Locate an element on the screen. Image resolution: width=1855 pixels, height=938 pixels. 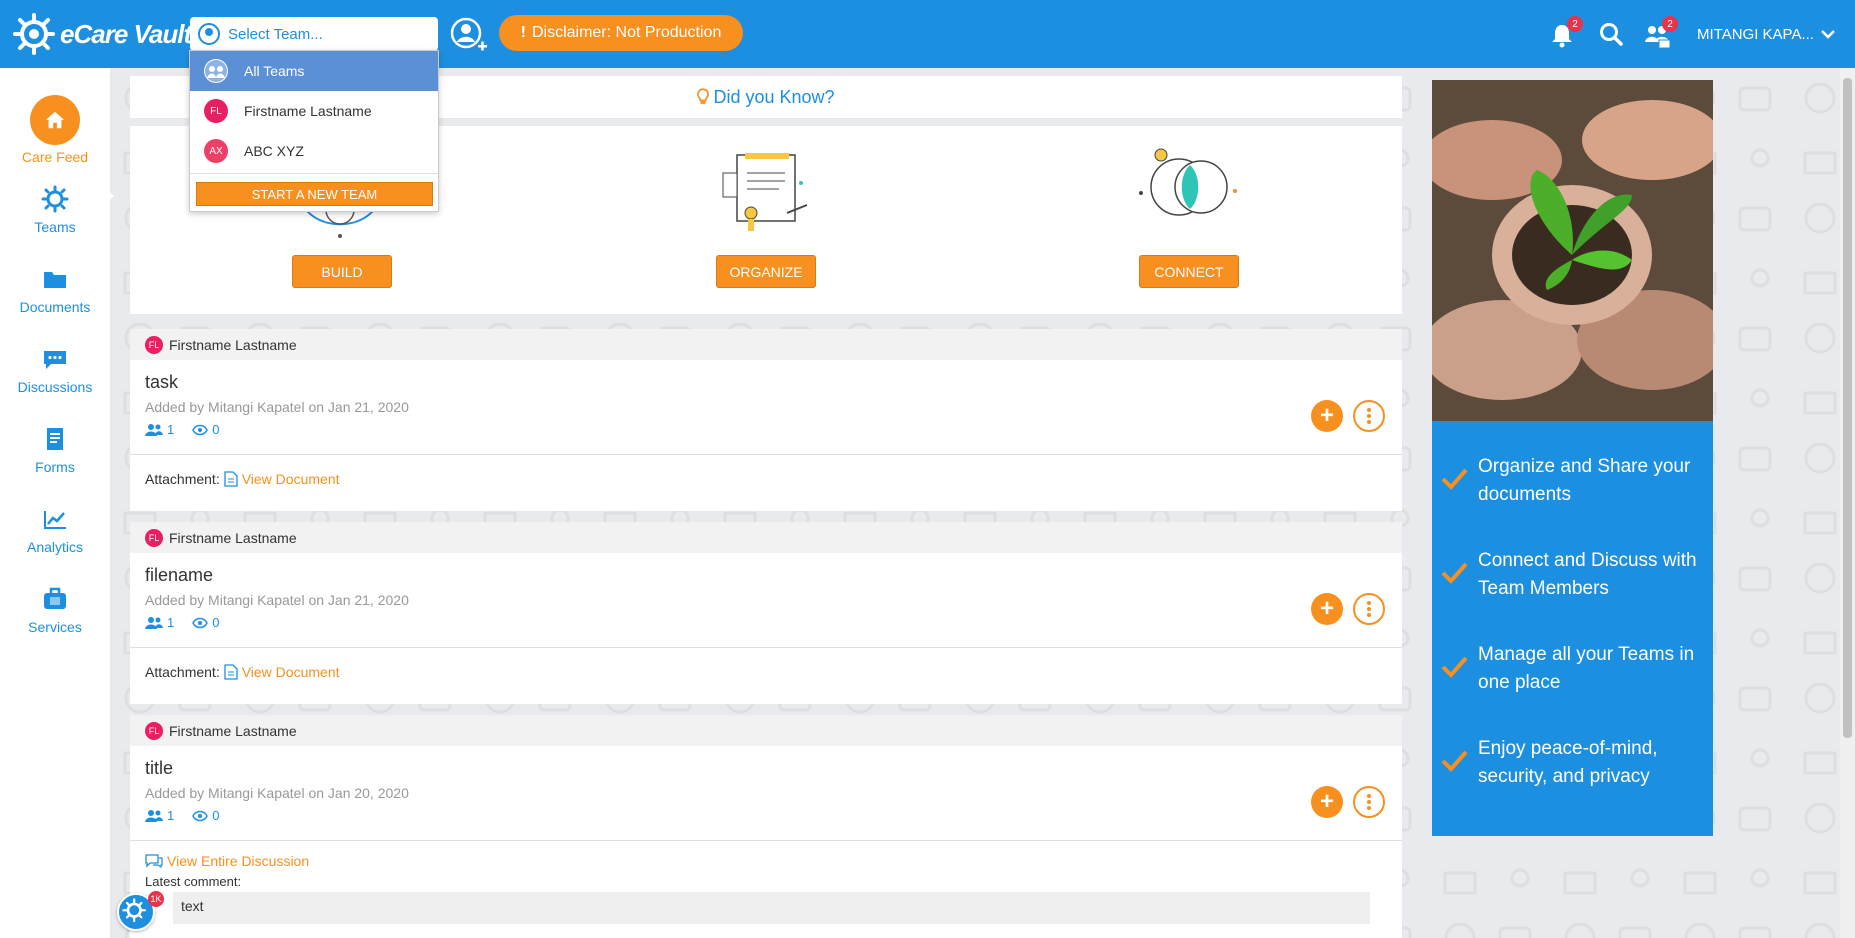
dropdown-item-label: ABC XYZ is located at coordinates (274, 151).